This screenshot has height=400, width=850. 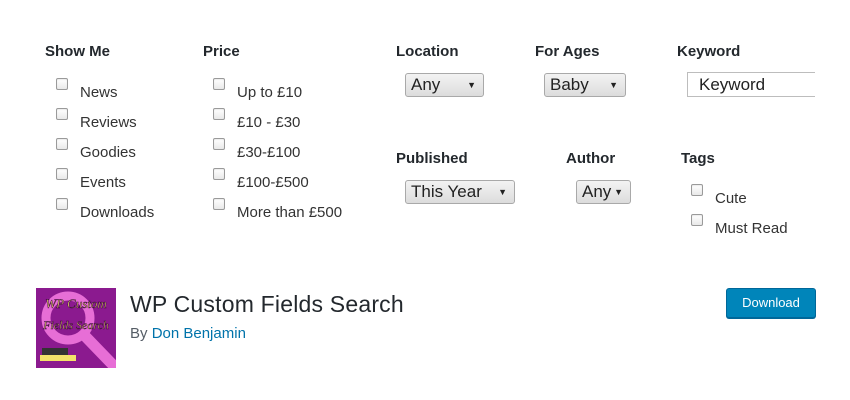 I want to click on checkbox-label: More than £500, so click(x=290, y=212).